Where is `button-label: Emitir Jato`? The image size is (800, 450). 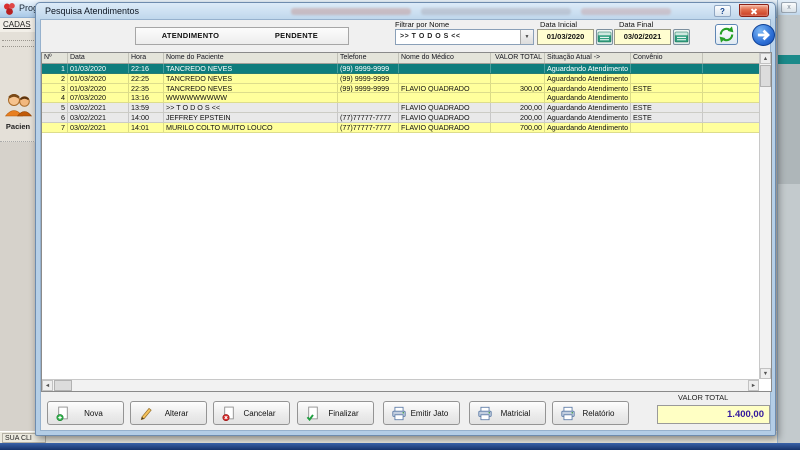
button-label: Emitir Jato is located at coordinates (429, 413).